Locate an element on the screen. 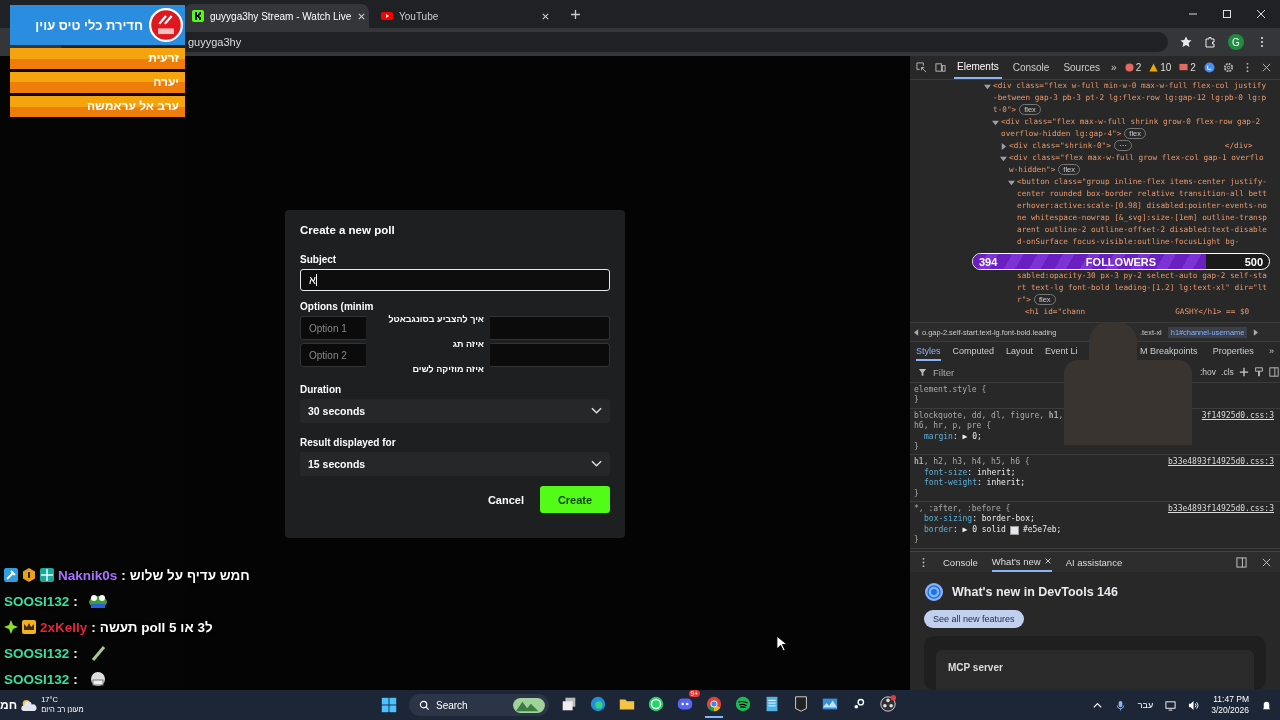 This screenshot has height=720, width=1280. stylesheet-link: 3f14925d0.css:3 is located at coordinates (1237, 421).